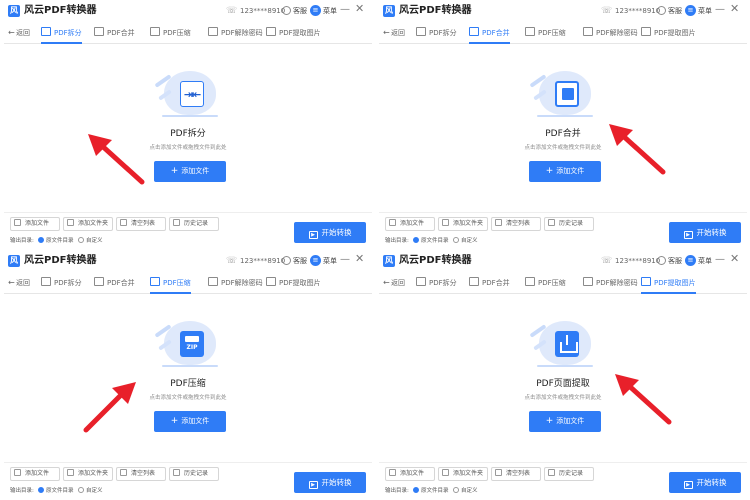 This screenshot has width=750, height=500. What do you see at coordinates (398, 283) in the screenshot?
I see `back-label: 返回` at bounding box center [398, 283].